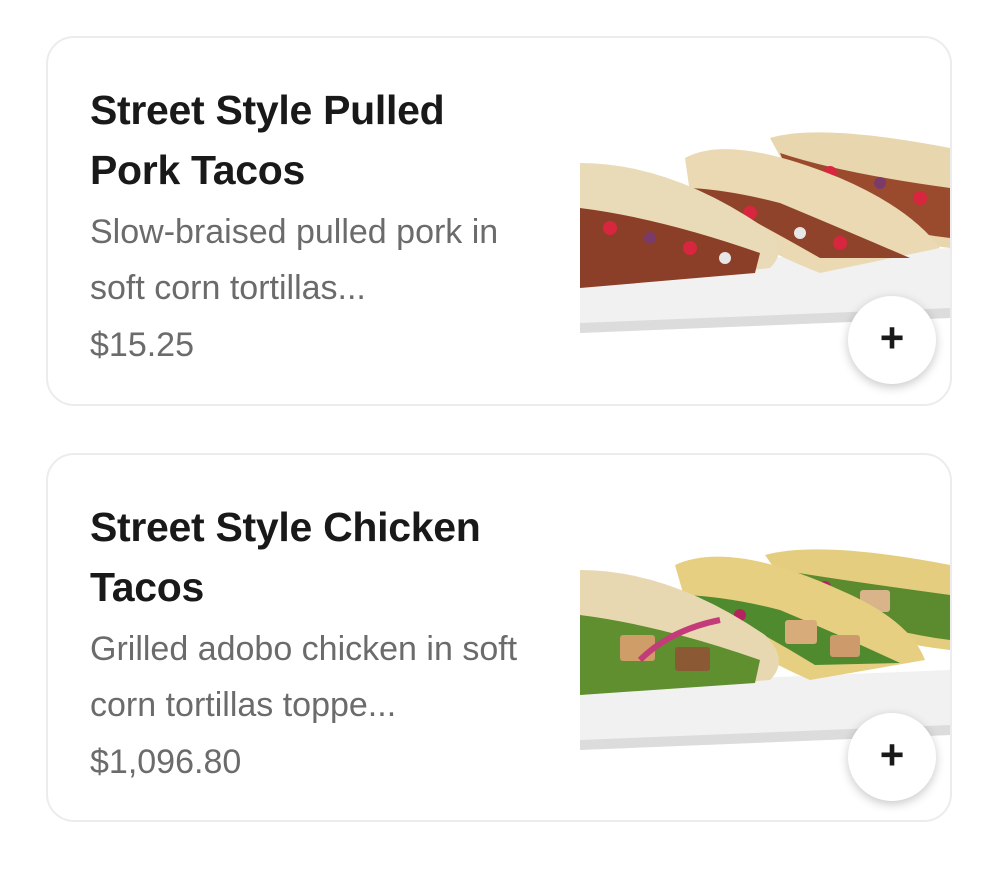 The height and width of the screenshot is (873, 1000). I want to click on menu-item-price: $1,096.80, so click(166, 762).